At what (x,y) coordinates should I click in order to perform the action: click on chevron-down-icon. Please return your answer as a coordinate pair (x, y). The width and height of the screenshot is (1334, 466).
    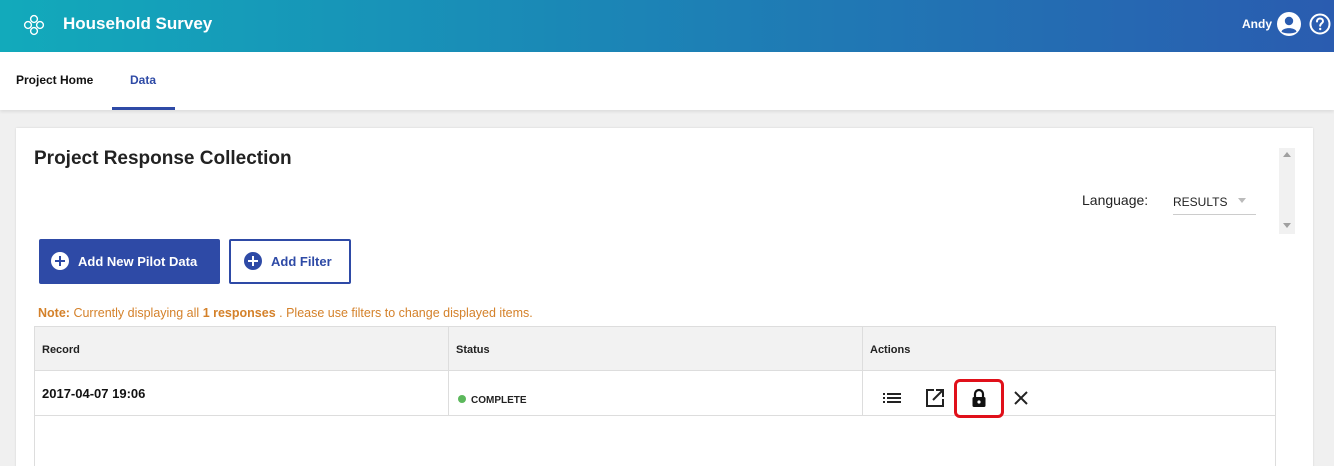
    Looking at the image, I should click on (1242, 200).